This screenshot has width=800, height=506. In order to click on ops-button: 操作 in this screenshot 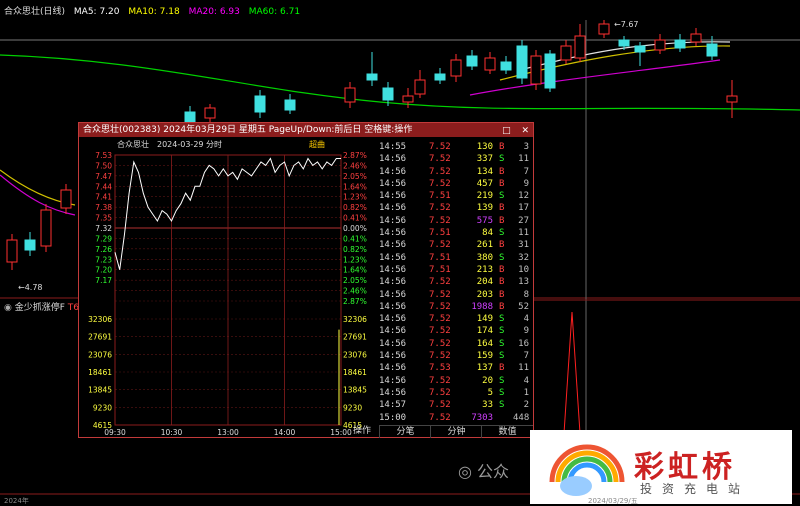, I will do `click(362, 431)`.